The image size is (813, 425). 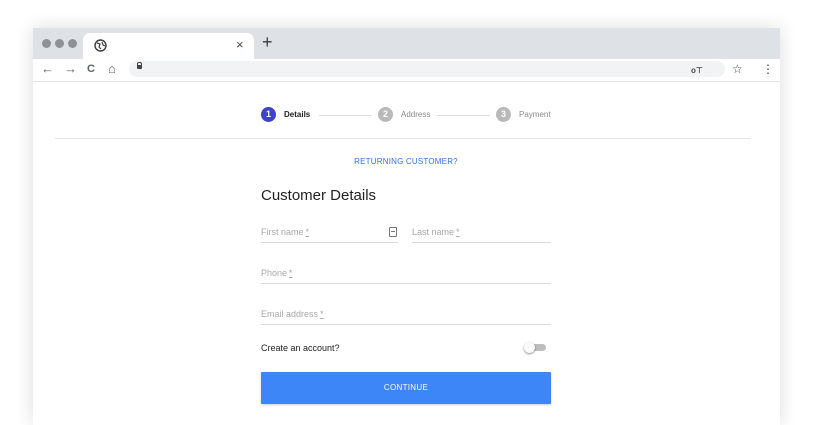 What do you see at coordinates (529, 347) in the screenshot?
I see `toggle-knob` at bounding box center [529, 347].